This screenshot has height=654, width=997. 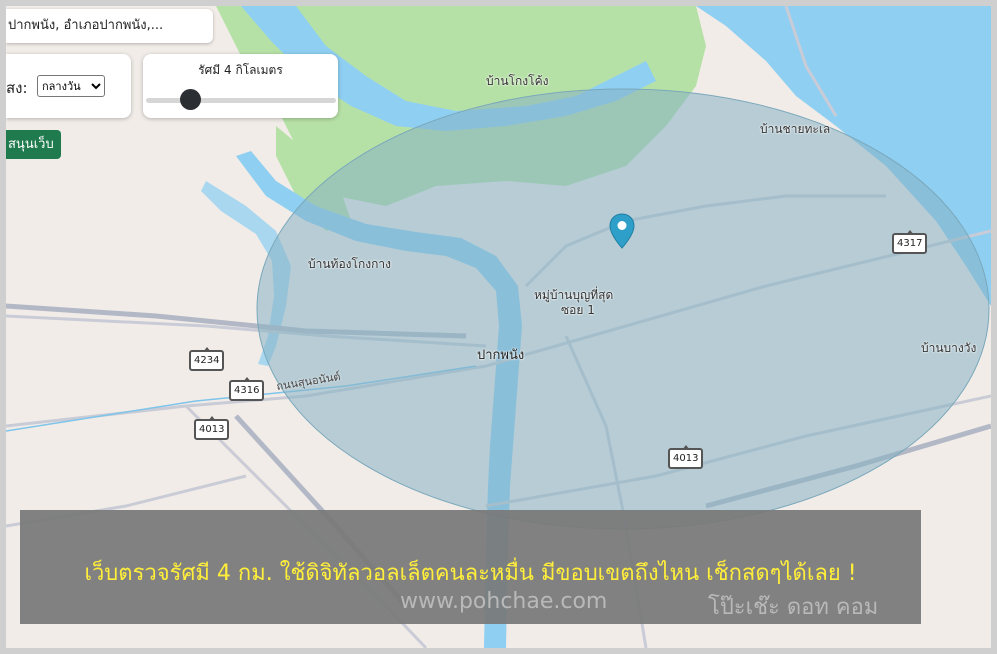 I want to click on place-ban-chai-thale: บ้านชายทะเล, so click(x=795, y=129).